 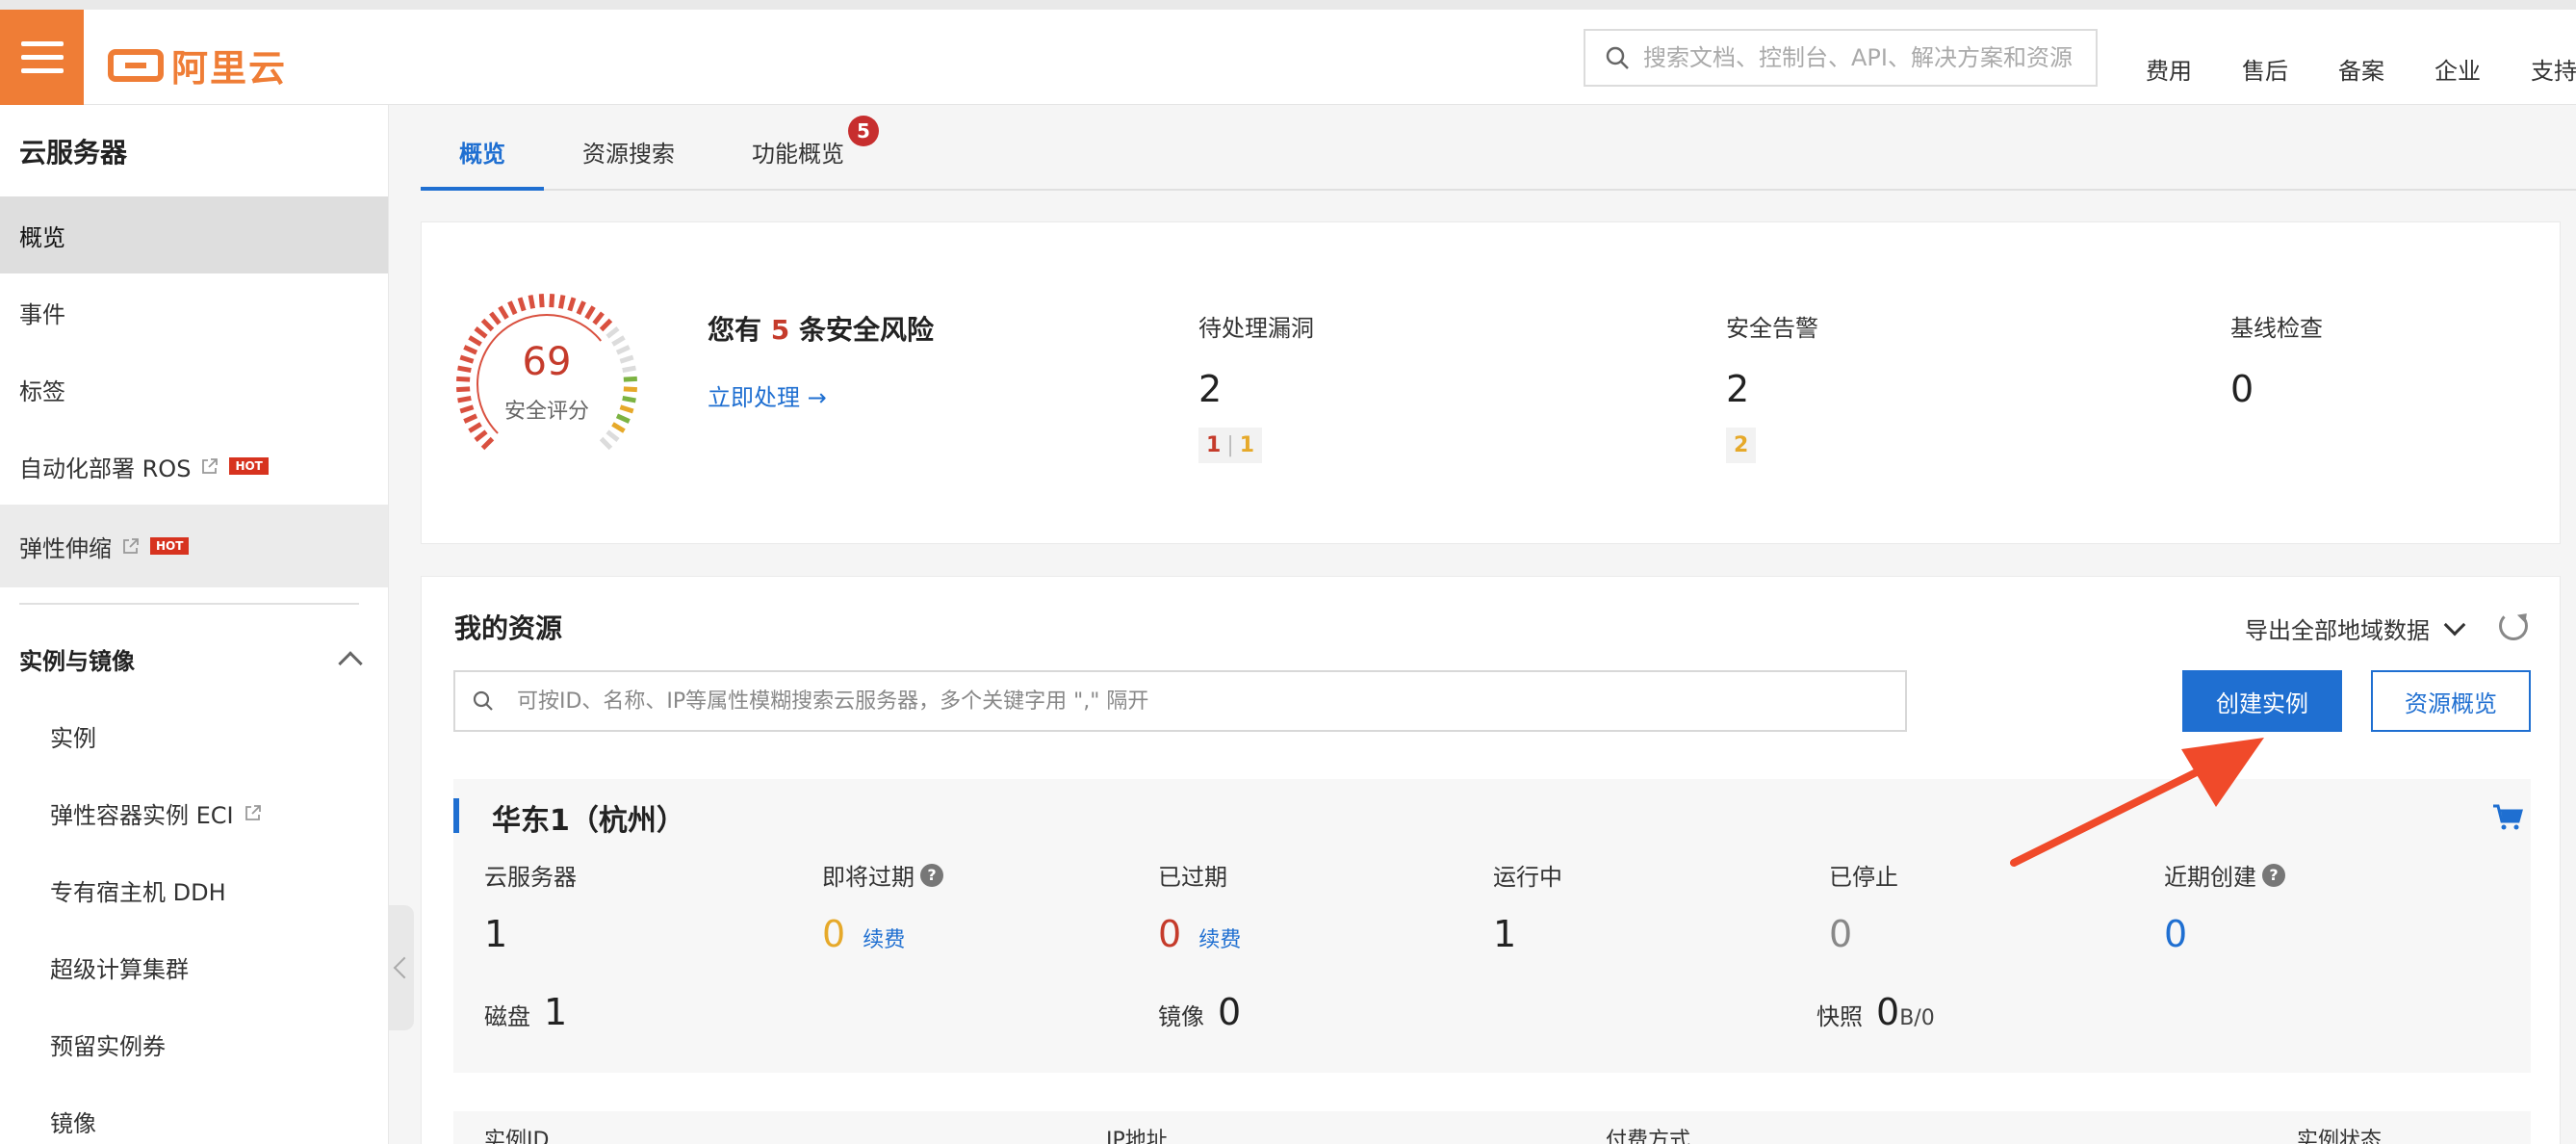 I want to click on region-stat-expired: 已过期 0 续费, so click(x=1199, y=906).